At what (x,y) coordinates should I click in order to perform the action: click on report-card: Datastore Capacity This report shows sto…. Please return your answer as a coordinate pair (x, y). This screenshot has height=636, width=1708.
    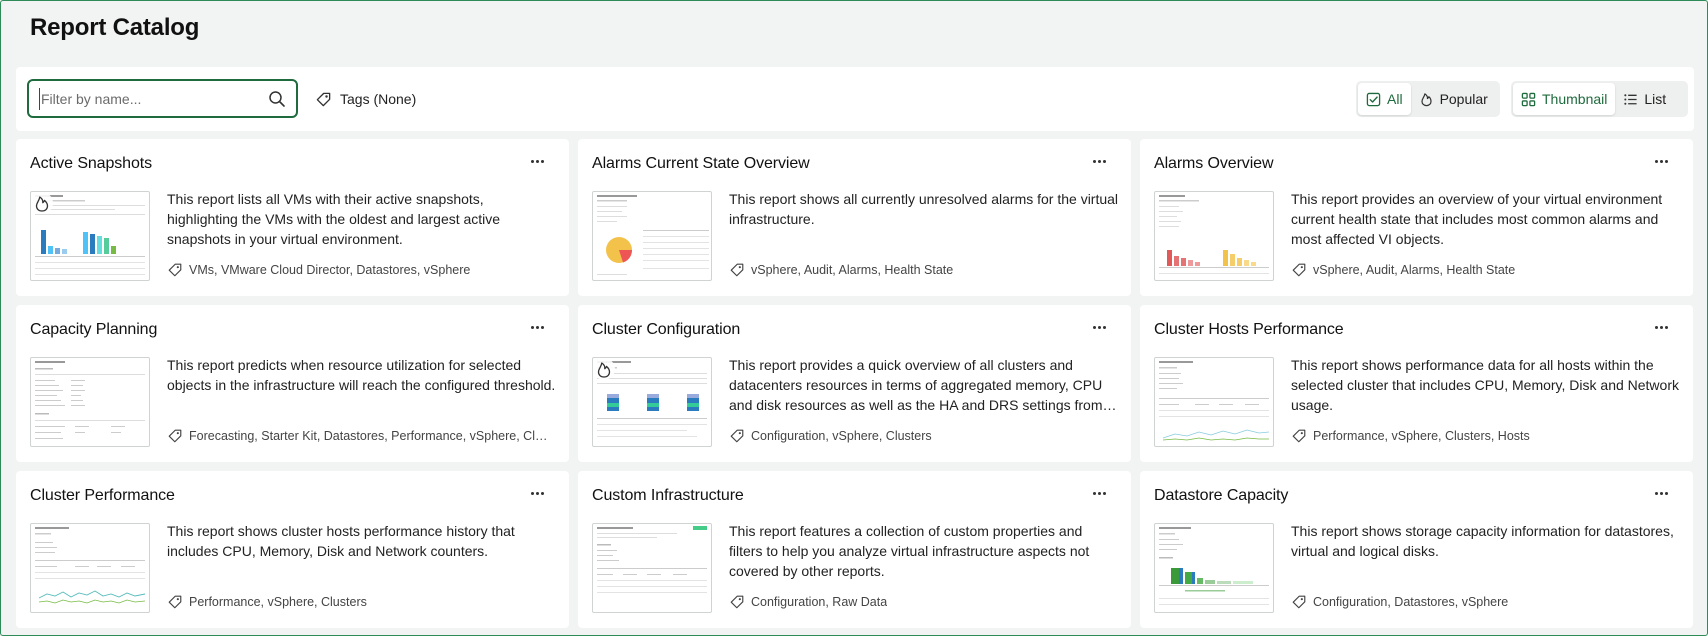
    Looking at the image, I should click on (1416, 549).